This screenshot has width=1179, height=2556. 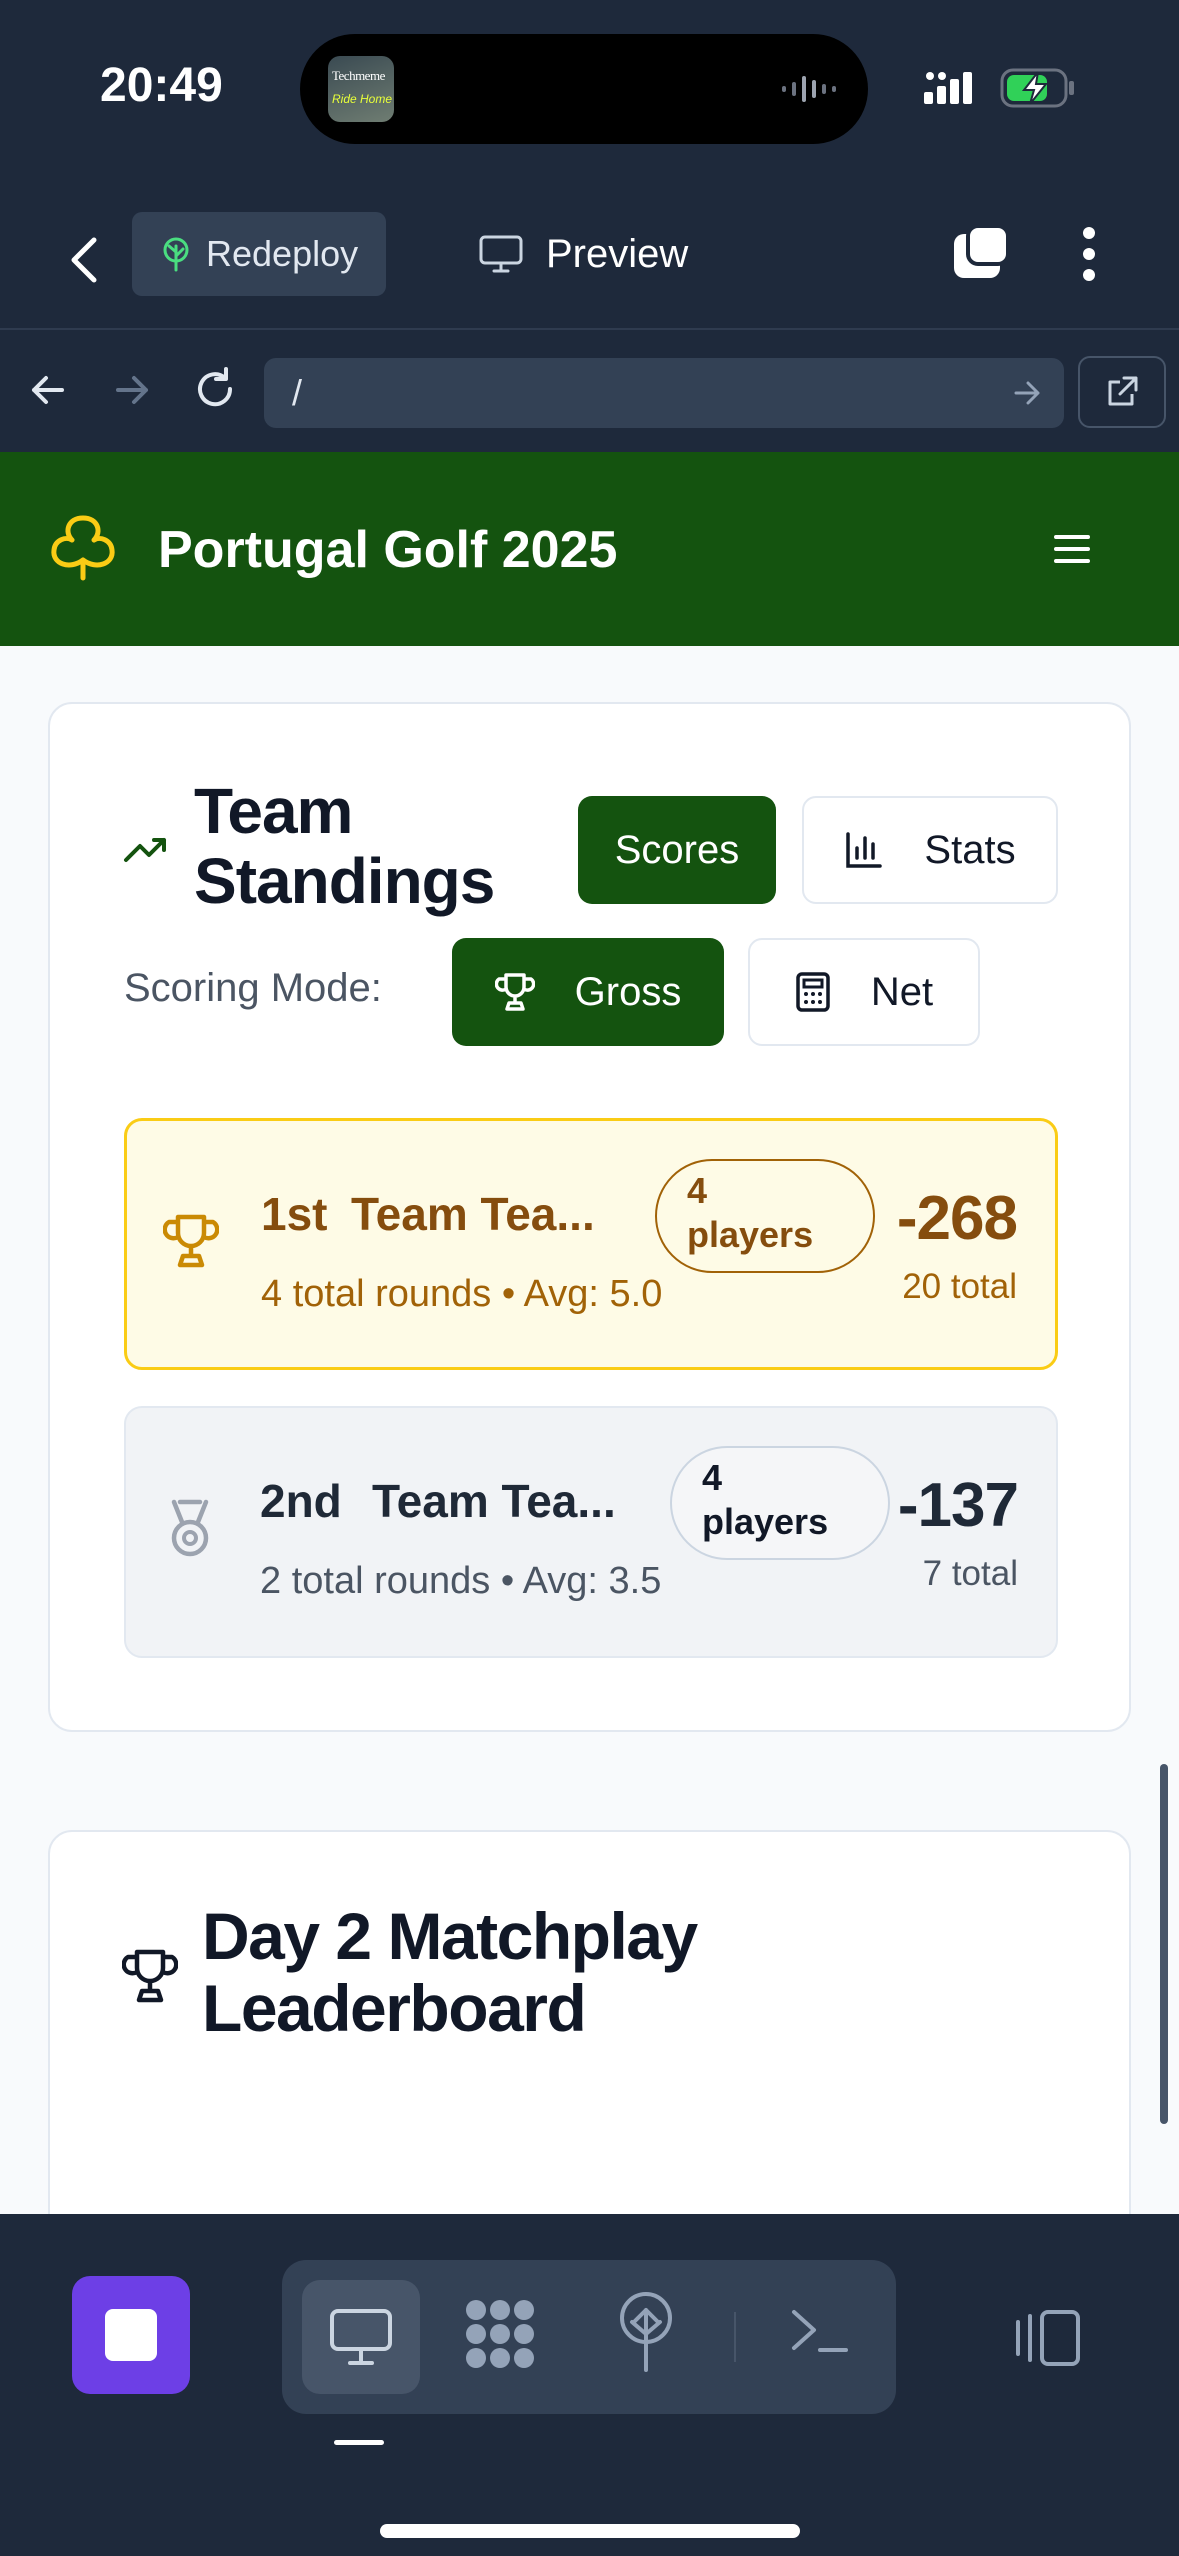 What do you see at coordinates (1072, 549) in the screenshot?
I see `hamburger-menu-icon` at bounding box center [1072, 549].